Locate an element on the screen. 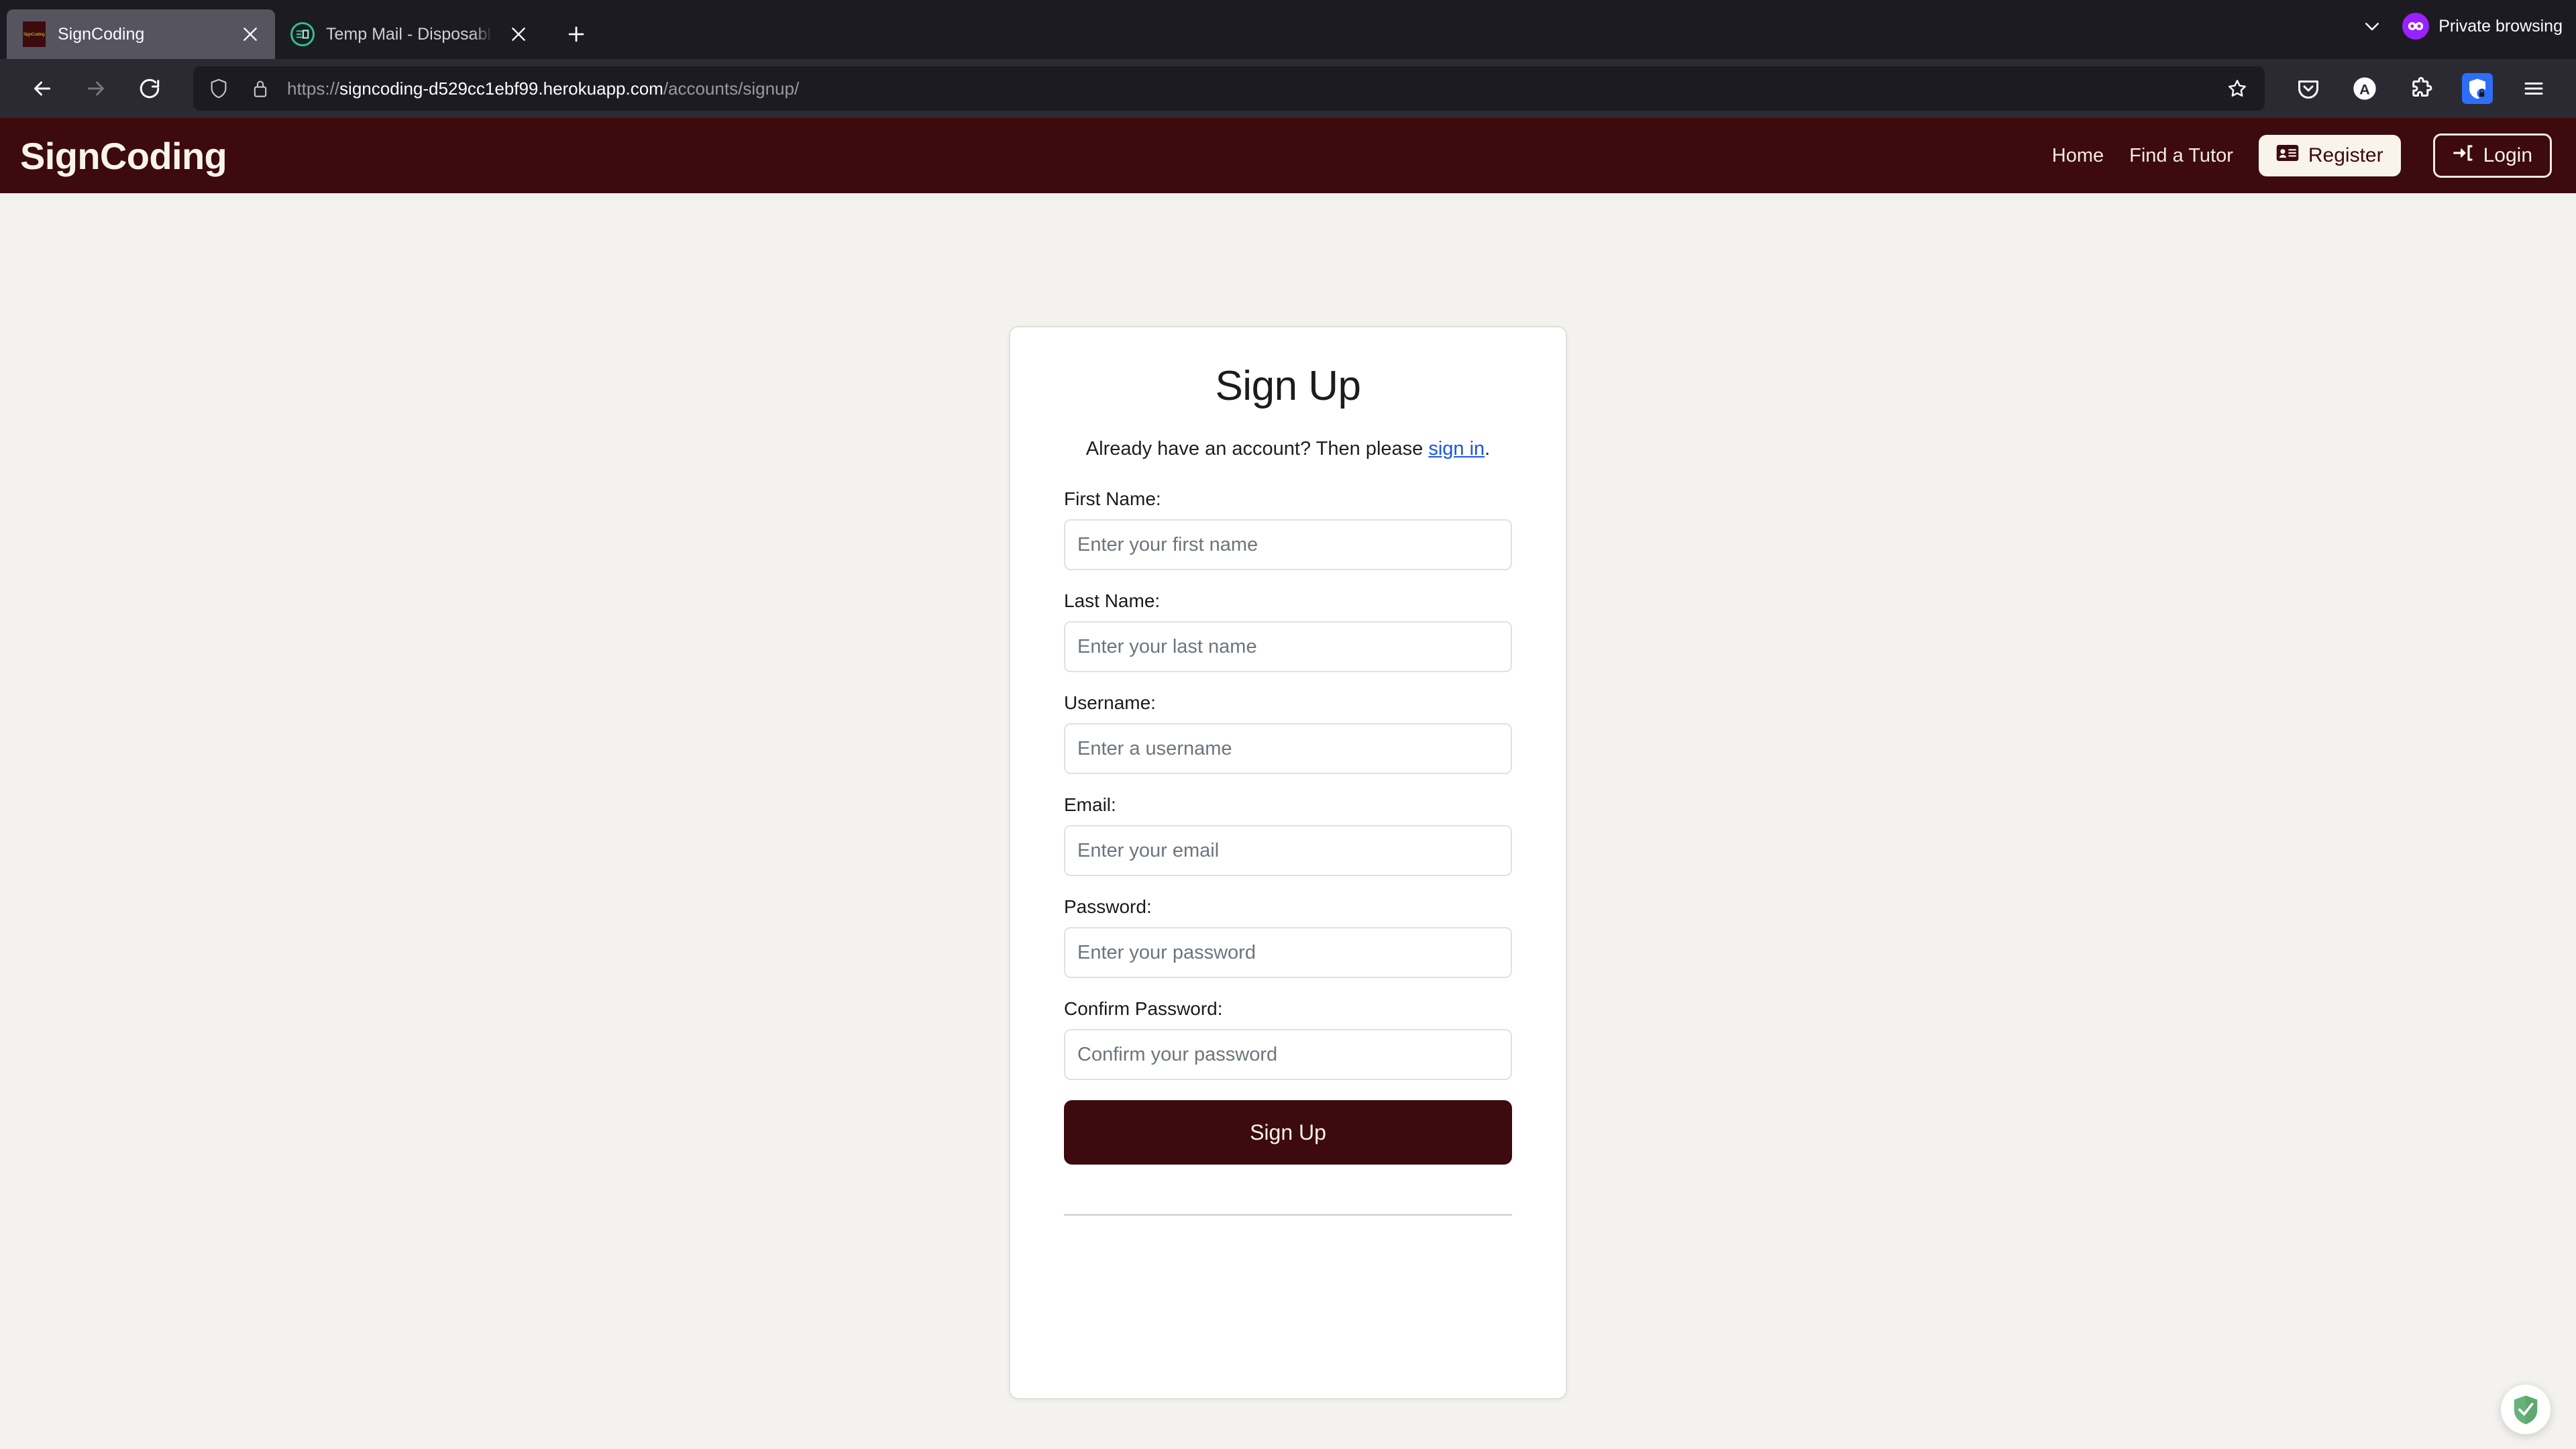  extensions-icon is located at coordinates (2421, 88).